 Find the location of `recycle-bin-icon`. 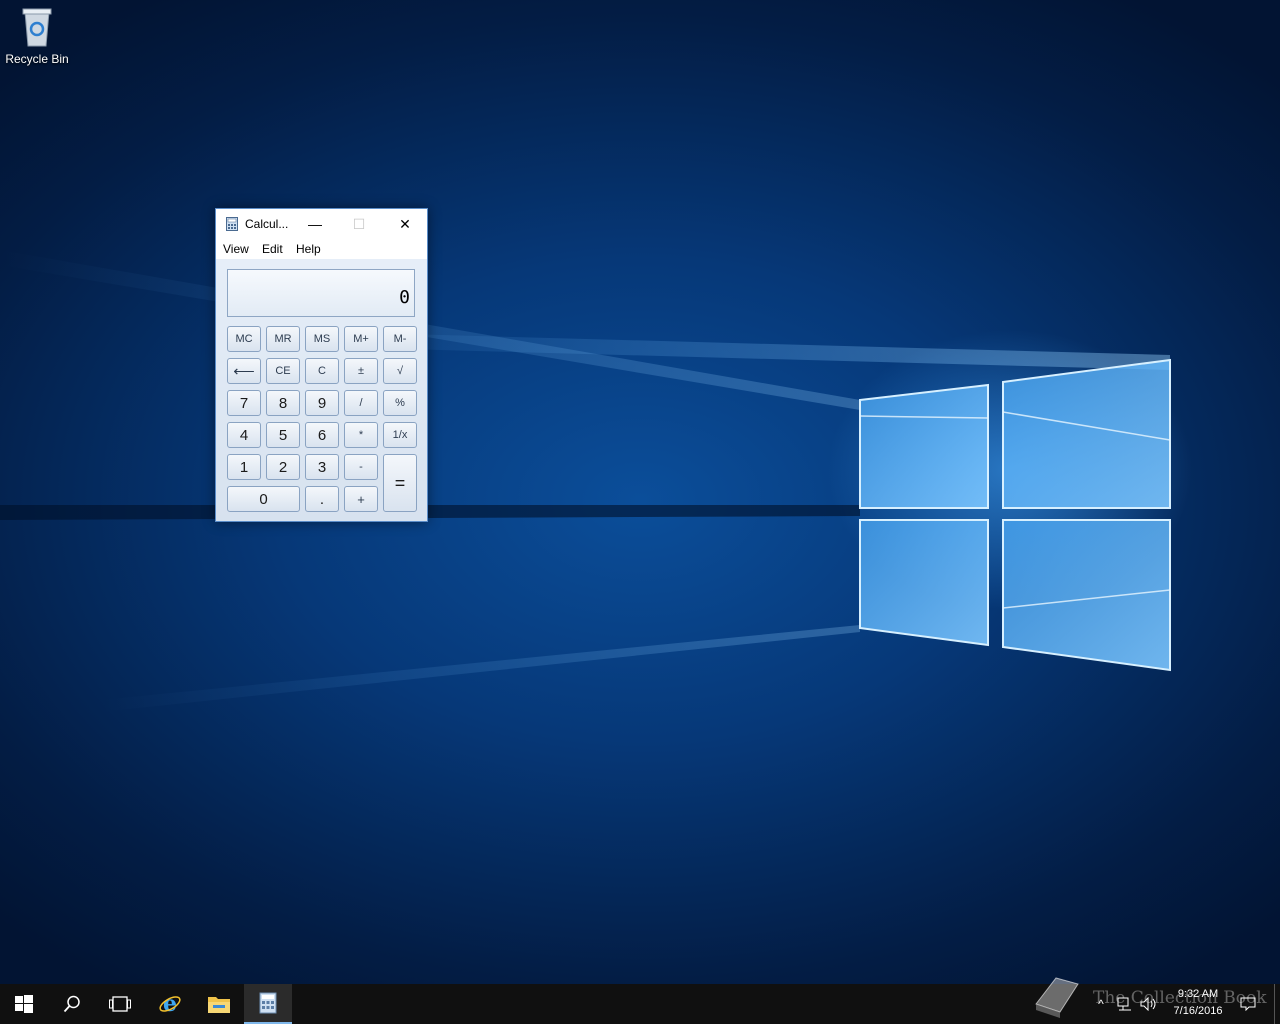

recycle-bin-icon is located at coordinates (37, 27).